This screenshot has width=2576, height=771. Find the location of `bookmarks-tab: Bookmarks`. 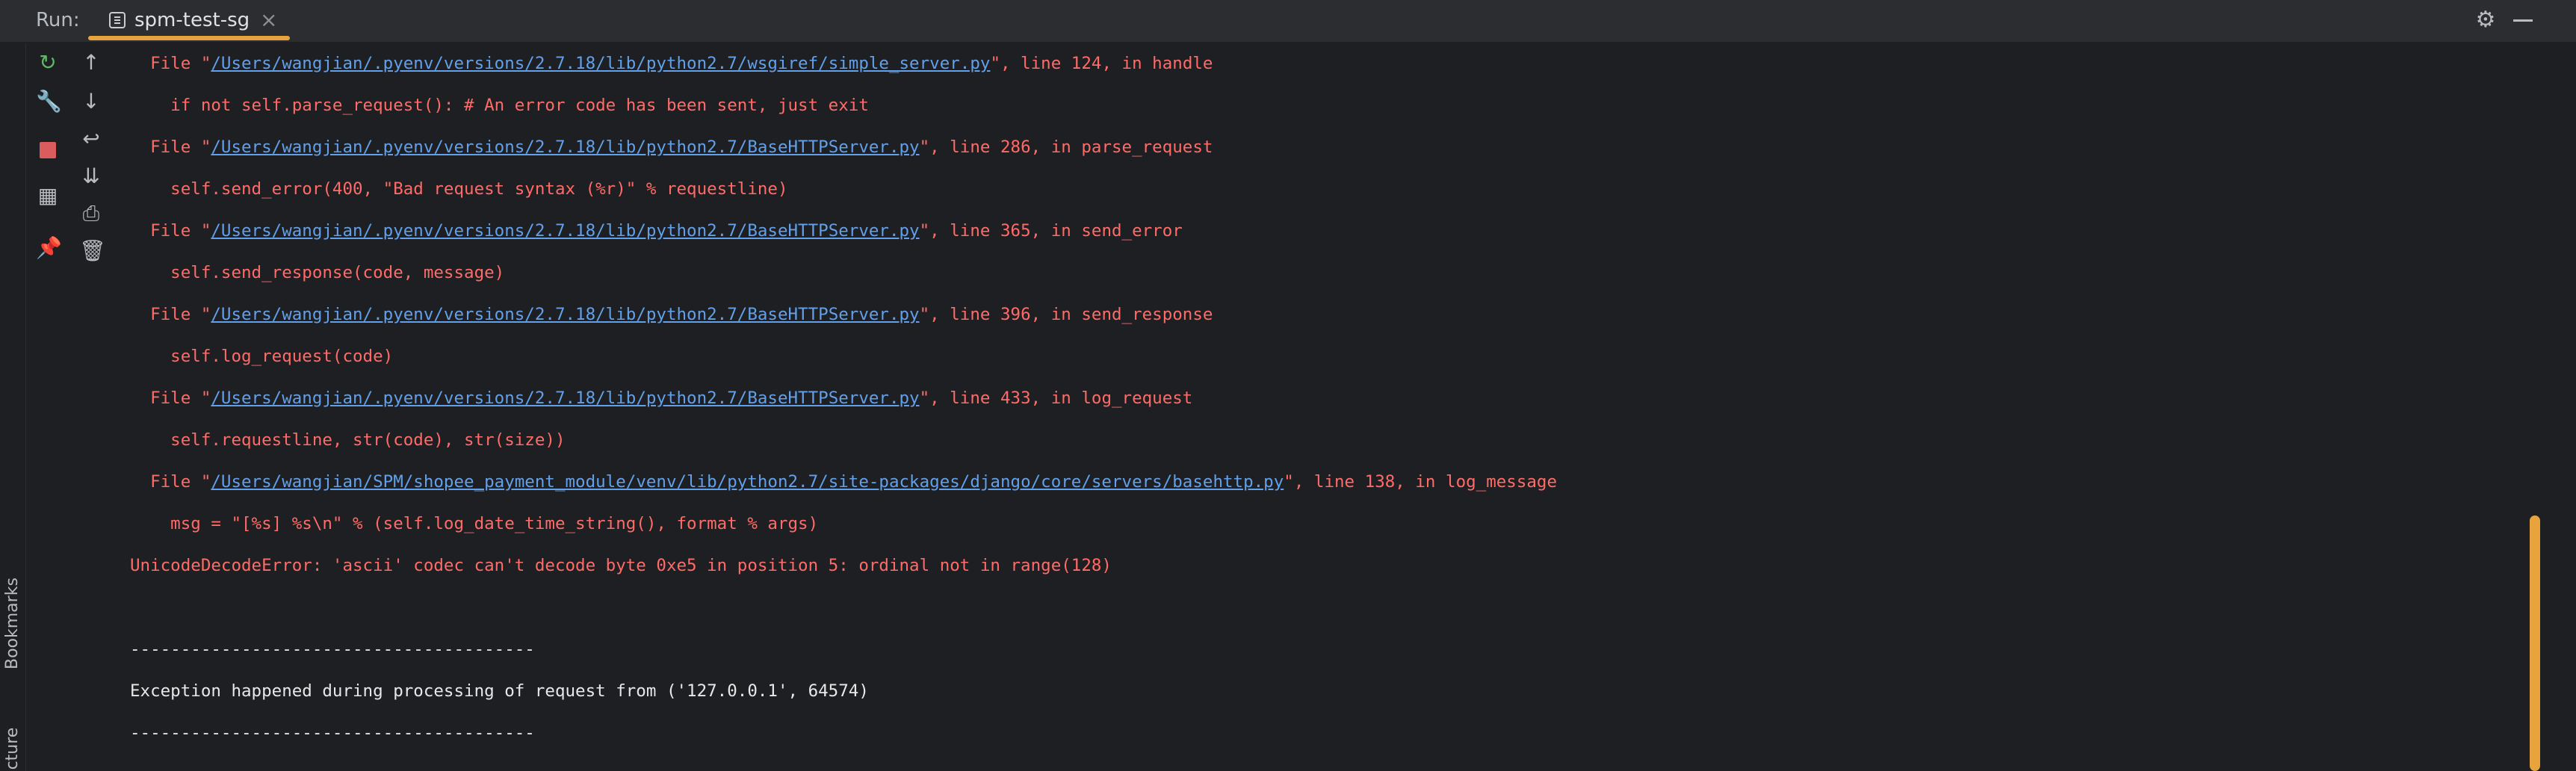

bookmarks-tab: Bookmarks is located at coordinates (12, 623).